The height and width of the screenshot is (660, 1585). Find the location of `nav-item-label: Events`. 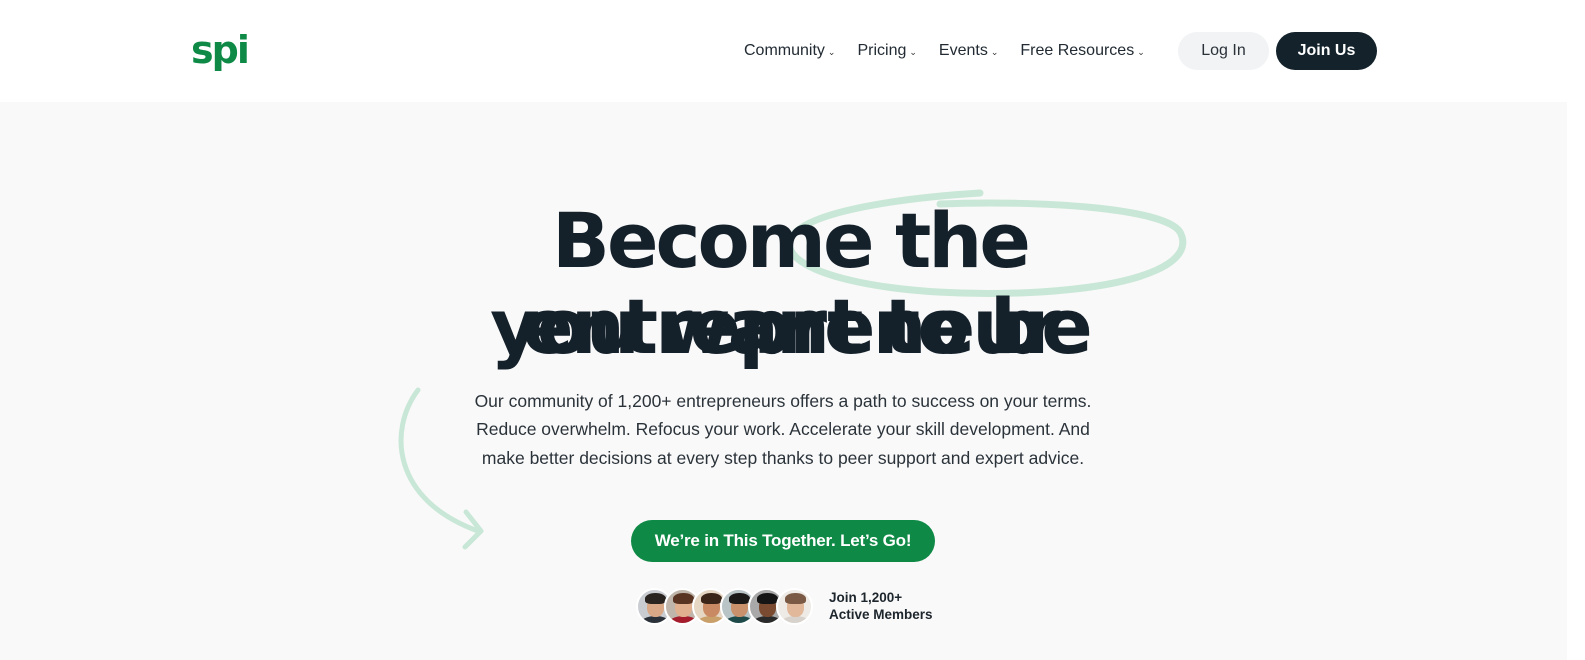

nav-item-label: Events is located at coordinates (963, 50).